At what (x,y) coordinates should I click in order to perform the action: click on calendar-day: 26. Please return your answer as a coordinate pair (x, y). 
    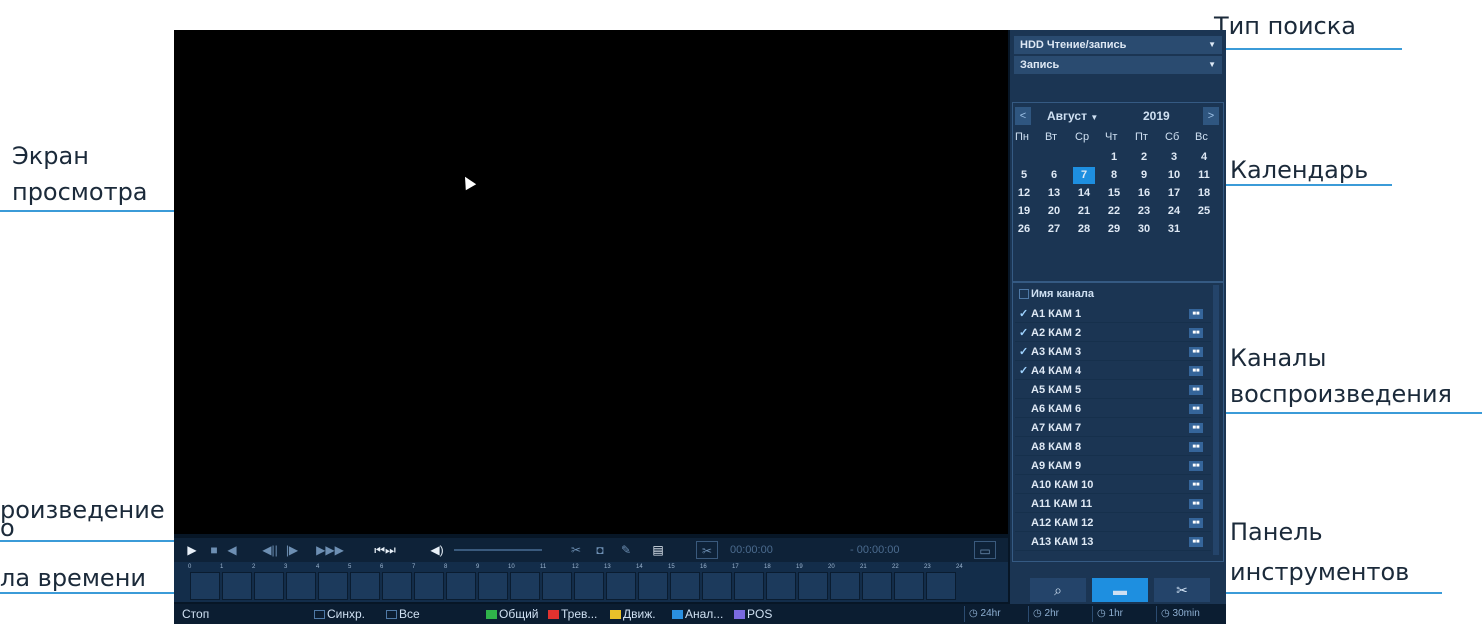
    Looking at the image, I should click on (1024, 229).